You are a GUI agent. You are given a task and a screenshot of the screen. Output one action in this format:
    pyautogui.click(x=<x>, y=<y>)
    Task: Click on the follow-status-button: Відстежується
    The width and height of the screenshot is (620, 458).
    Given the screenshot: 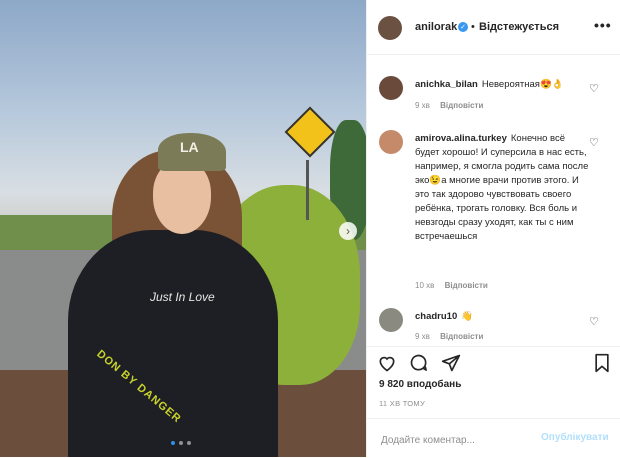 What is the action you would take?
    pyautogui.click(x=519, y=27)
    